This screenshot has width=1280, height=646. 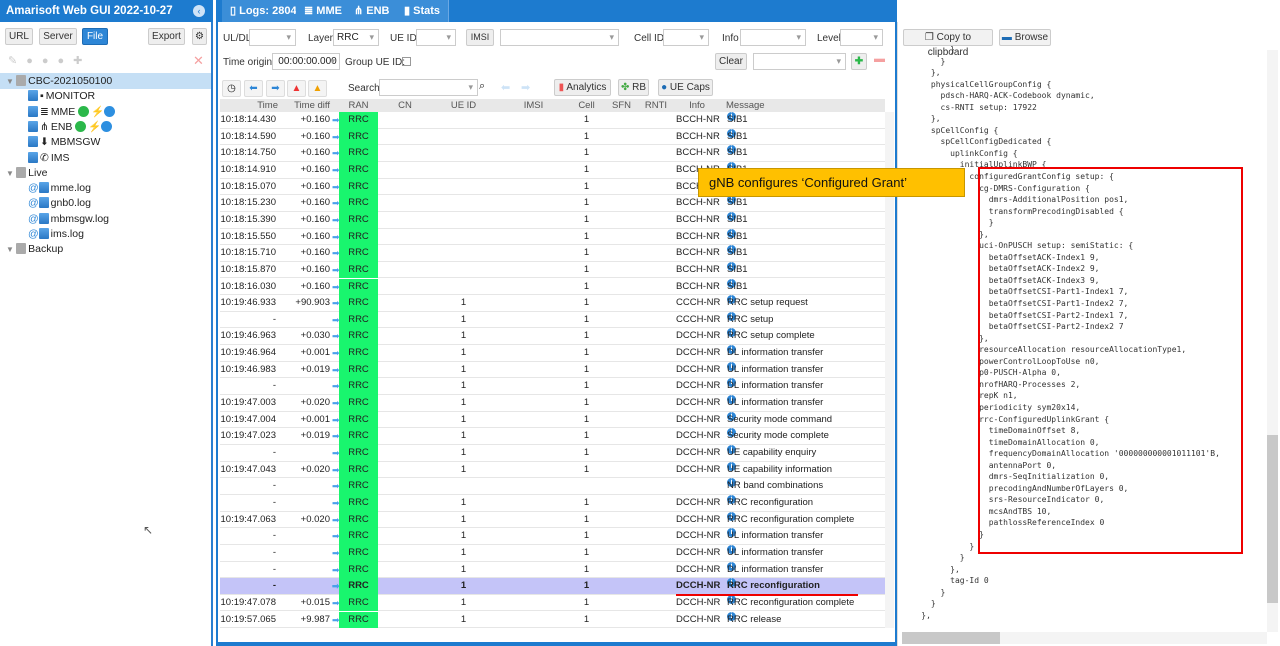 I want to click on table-row: 10:18:16.030 +0.160 ➡ RRC 1 BCCH-NR i SIB1, so click(x=552, y=287).